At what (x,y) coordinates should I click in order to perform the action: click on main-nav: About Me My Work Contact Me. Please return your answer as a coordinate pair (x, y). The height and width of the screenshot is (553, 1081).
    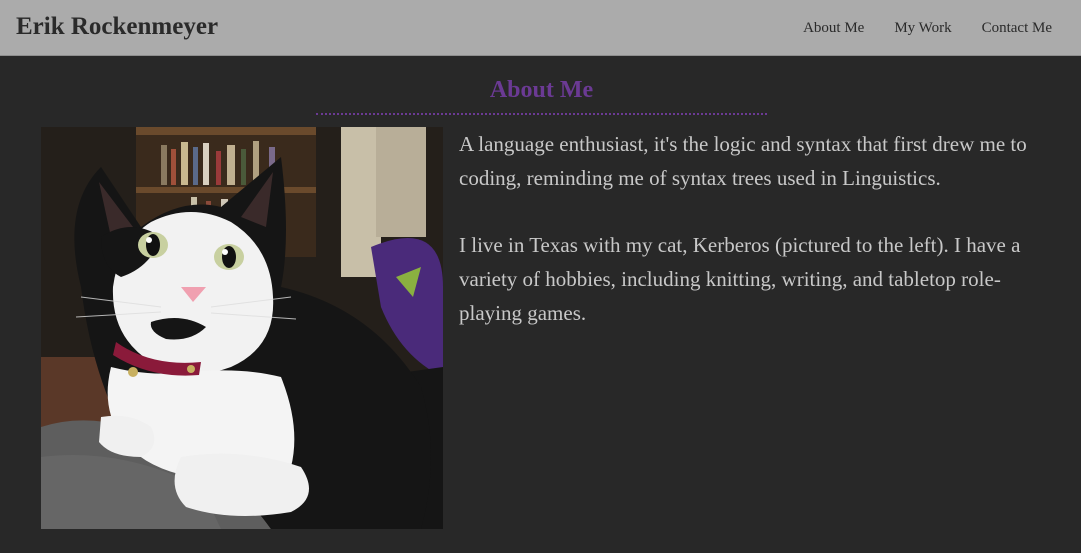
    Looking at the image, I should click on (927, 28).